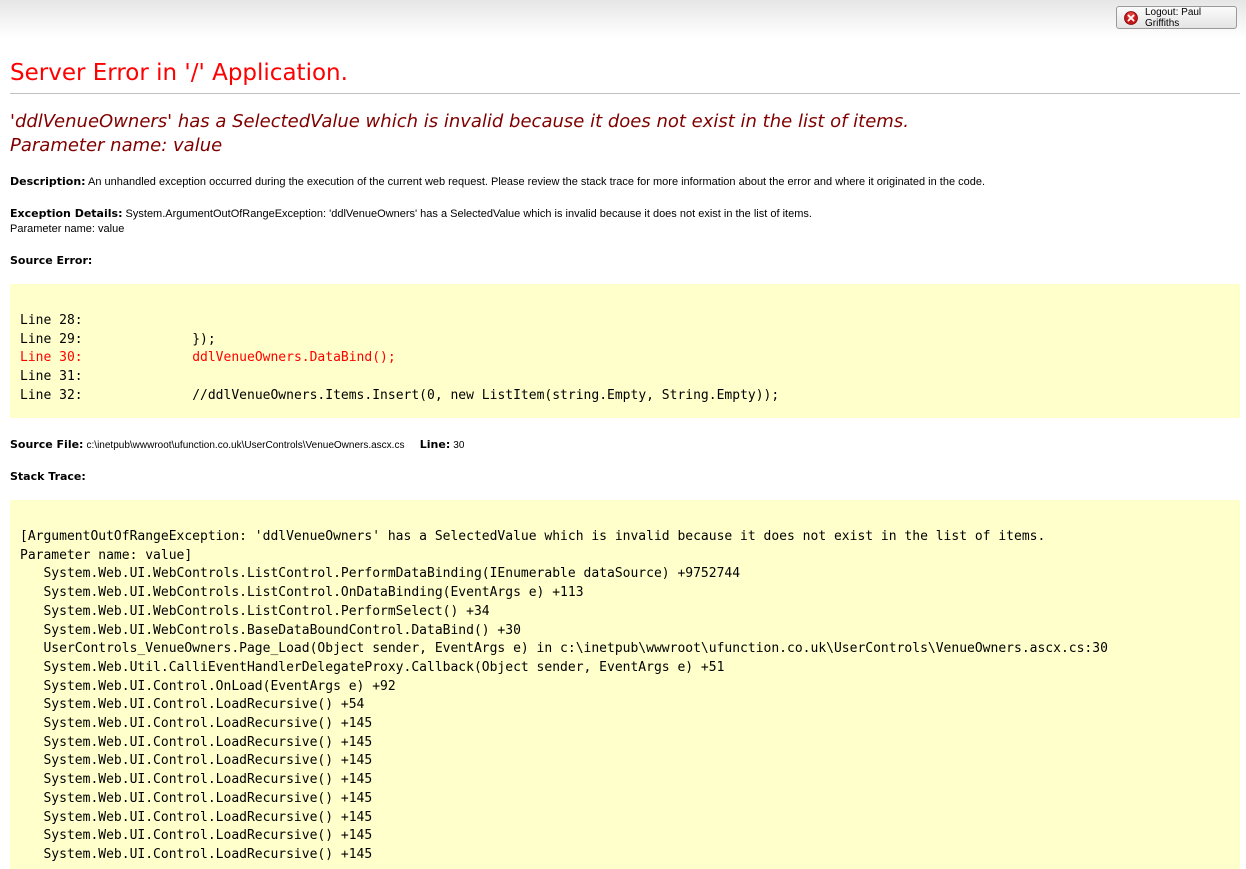  I want to click on error-message-param: Parameter name: value, so click(116, 145).